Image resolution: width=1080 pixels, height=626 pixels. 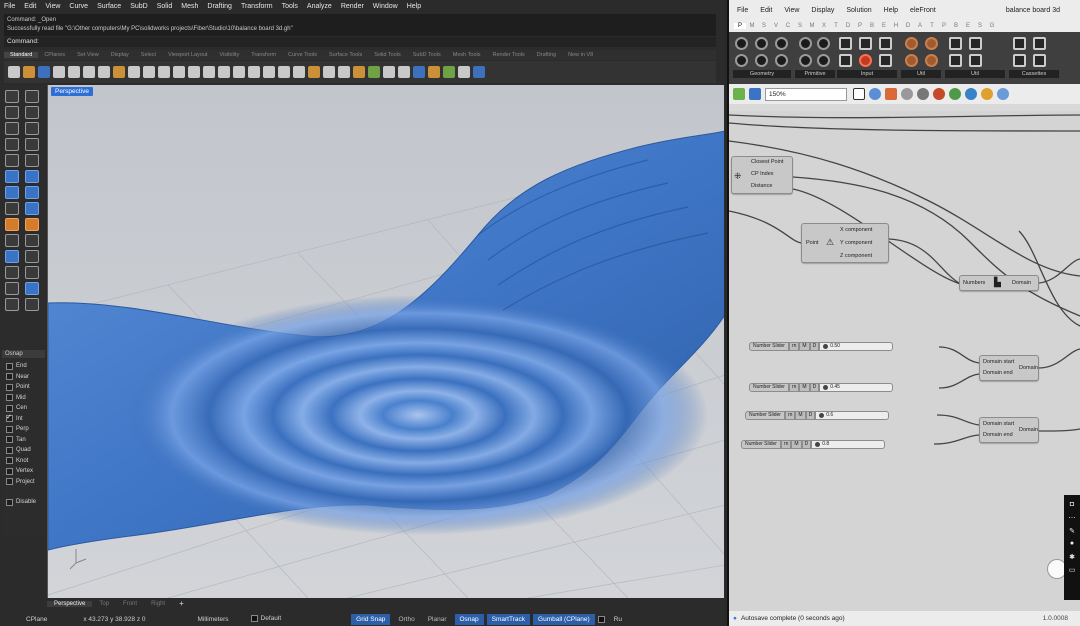 What do you see at coordinates (464, 72) in the screenshot?
I see `options-icon` at bounding box center [464, 72].